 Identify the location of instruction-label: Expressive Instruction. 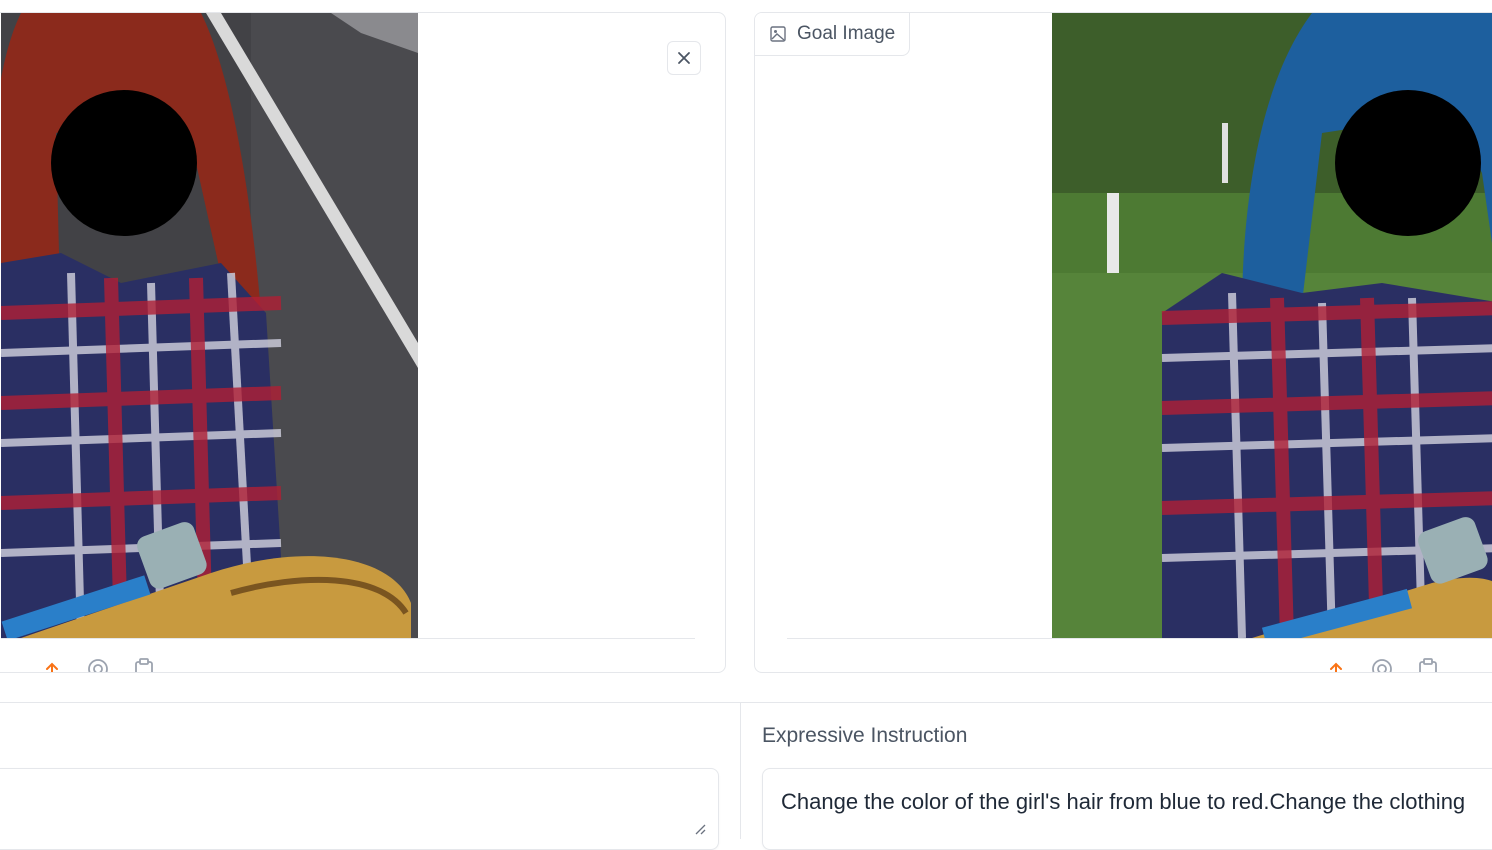
(865, 735).